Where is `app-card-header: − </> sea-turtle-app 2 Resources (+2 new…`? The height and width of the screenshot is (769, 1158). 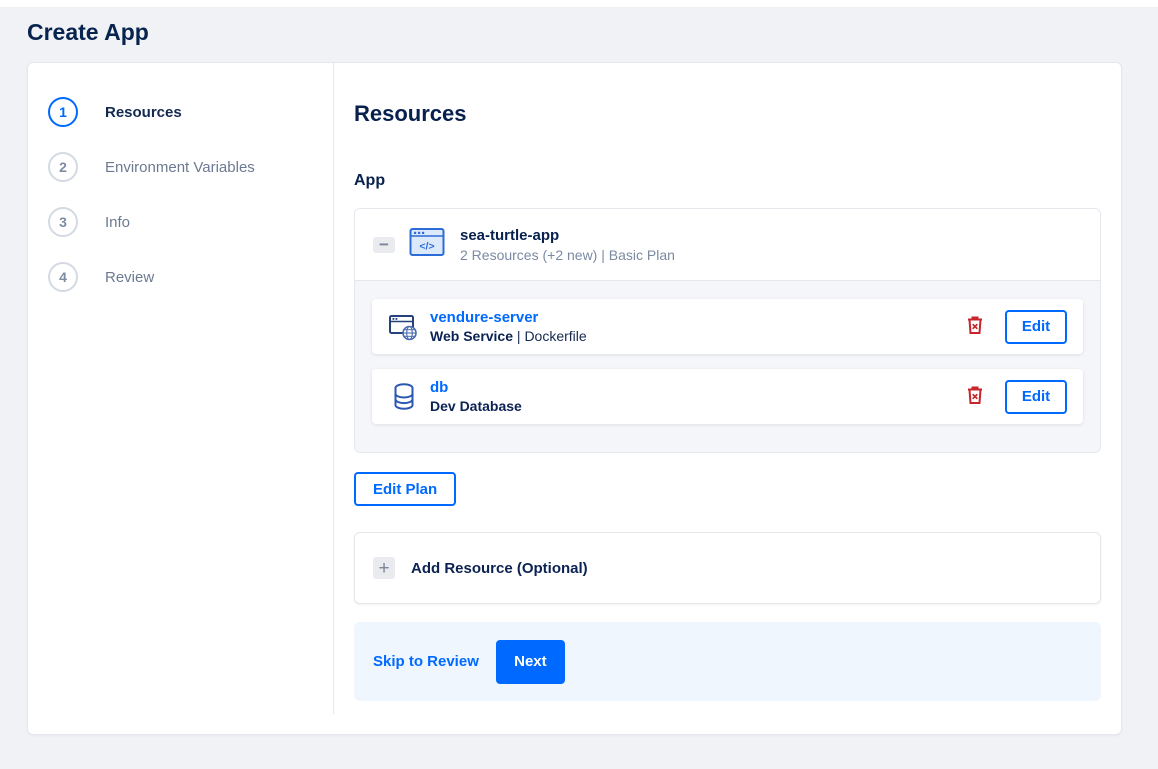
app-card-header: − </> sea-turtle-app 2 Resources (+2 new… is located at coordinates (727, 244).